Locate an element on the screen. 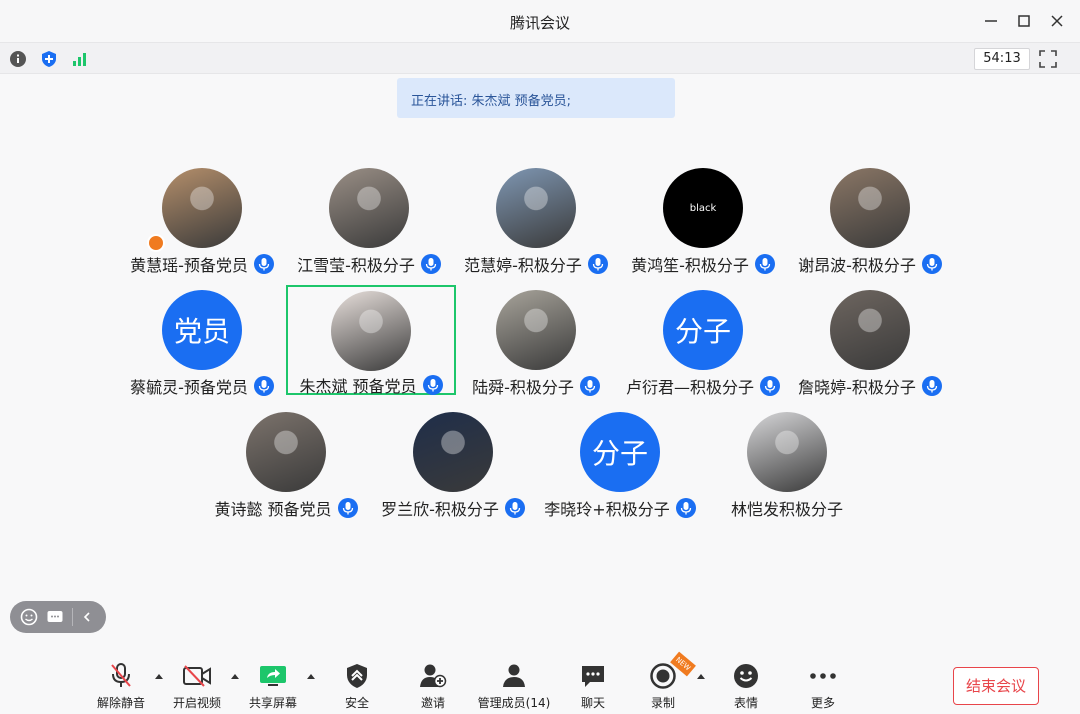 The image size is (1080, 714). signal-icon is located at coordinates (79, 59).